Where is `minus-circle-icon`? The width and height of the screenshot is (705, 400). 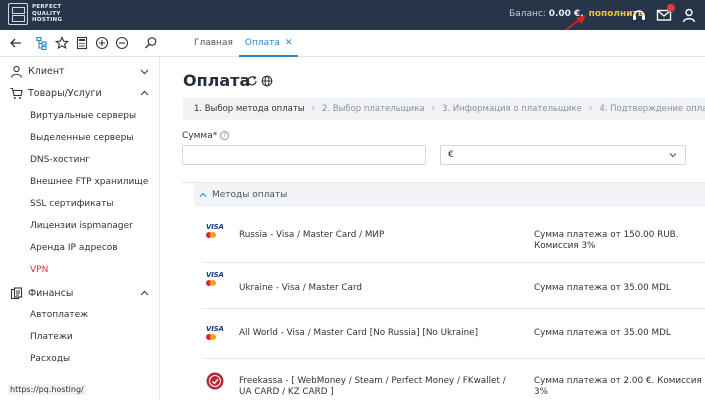 minus-circle-icon is located at coordinates (122, 43).